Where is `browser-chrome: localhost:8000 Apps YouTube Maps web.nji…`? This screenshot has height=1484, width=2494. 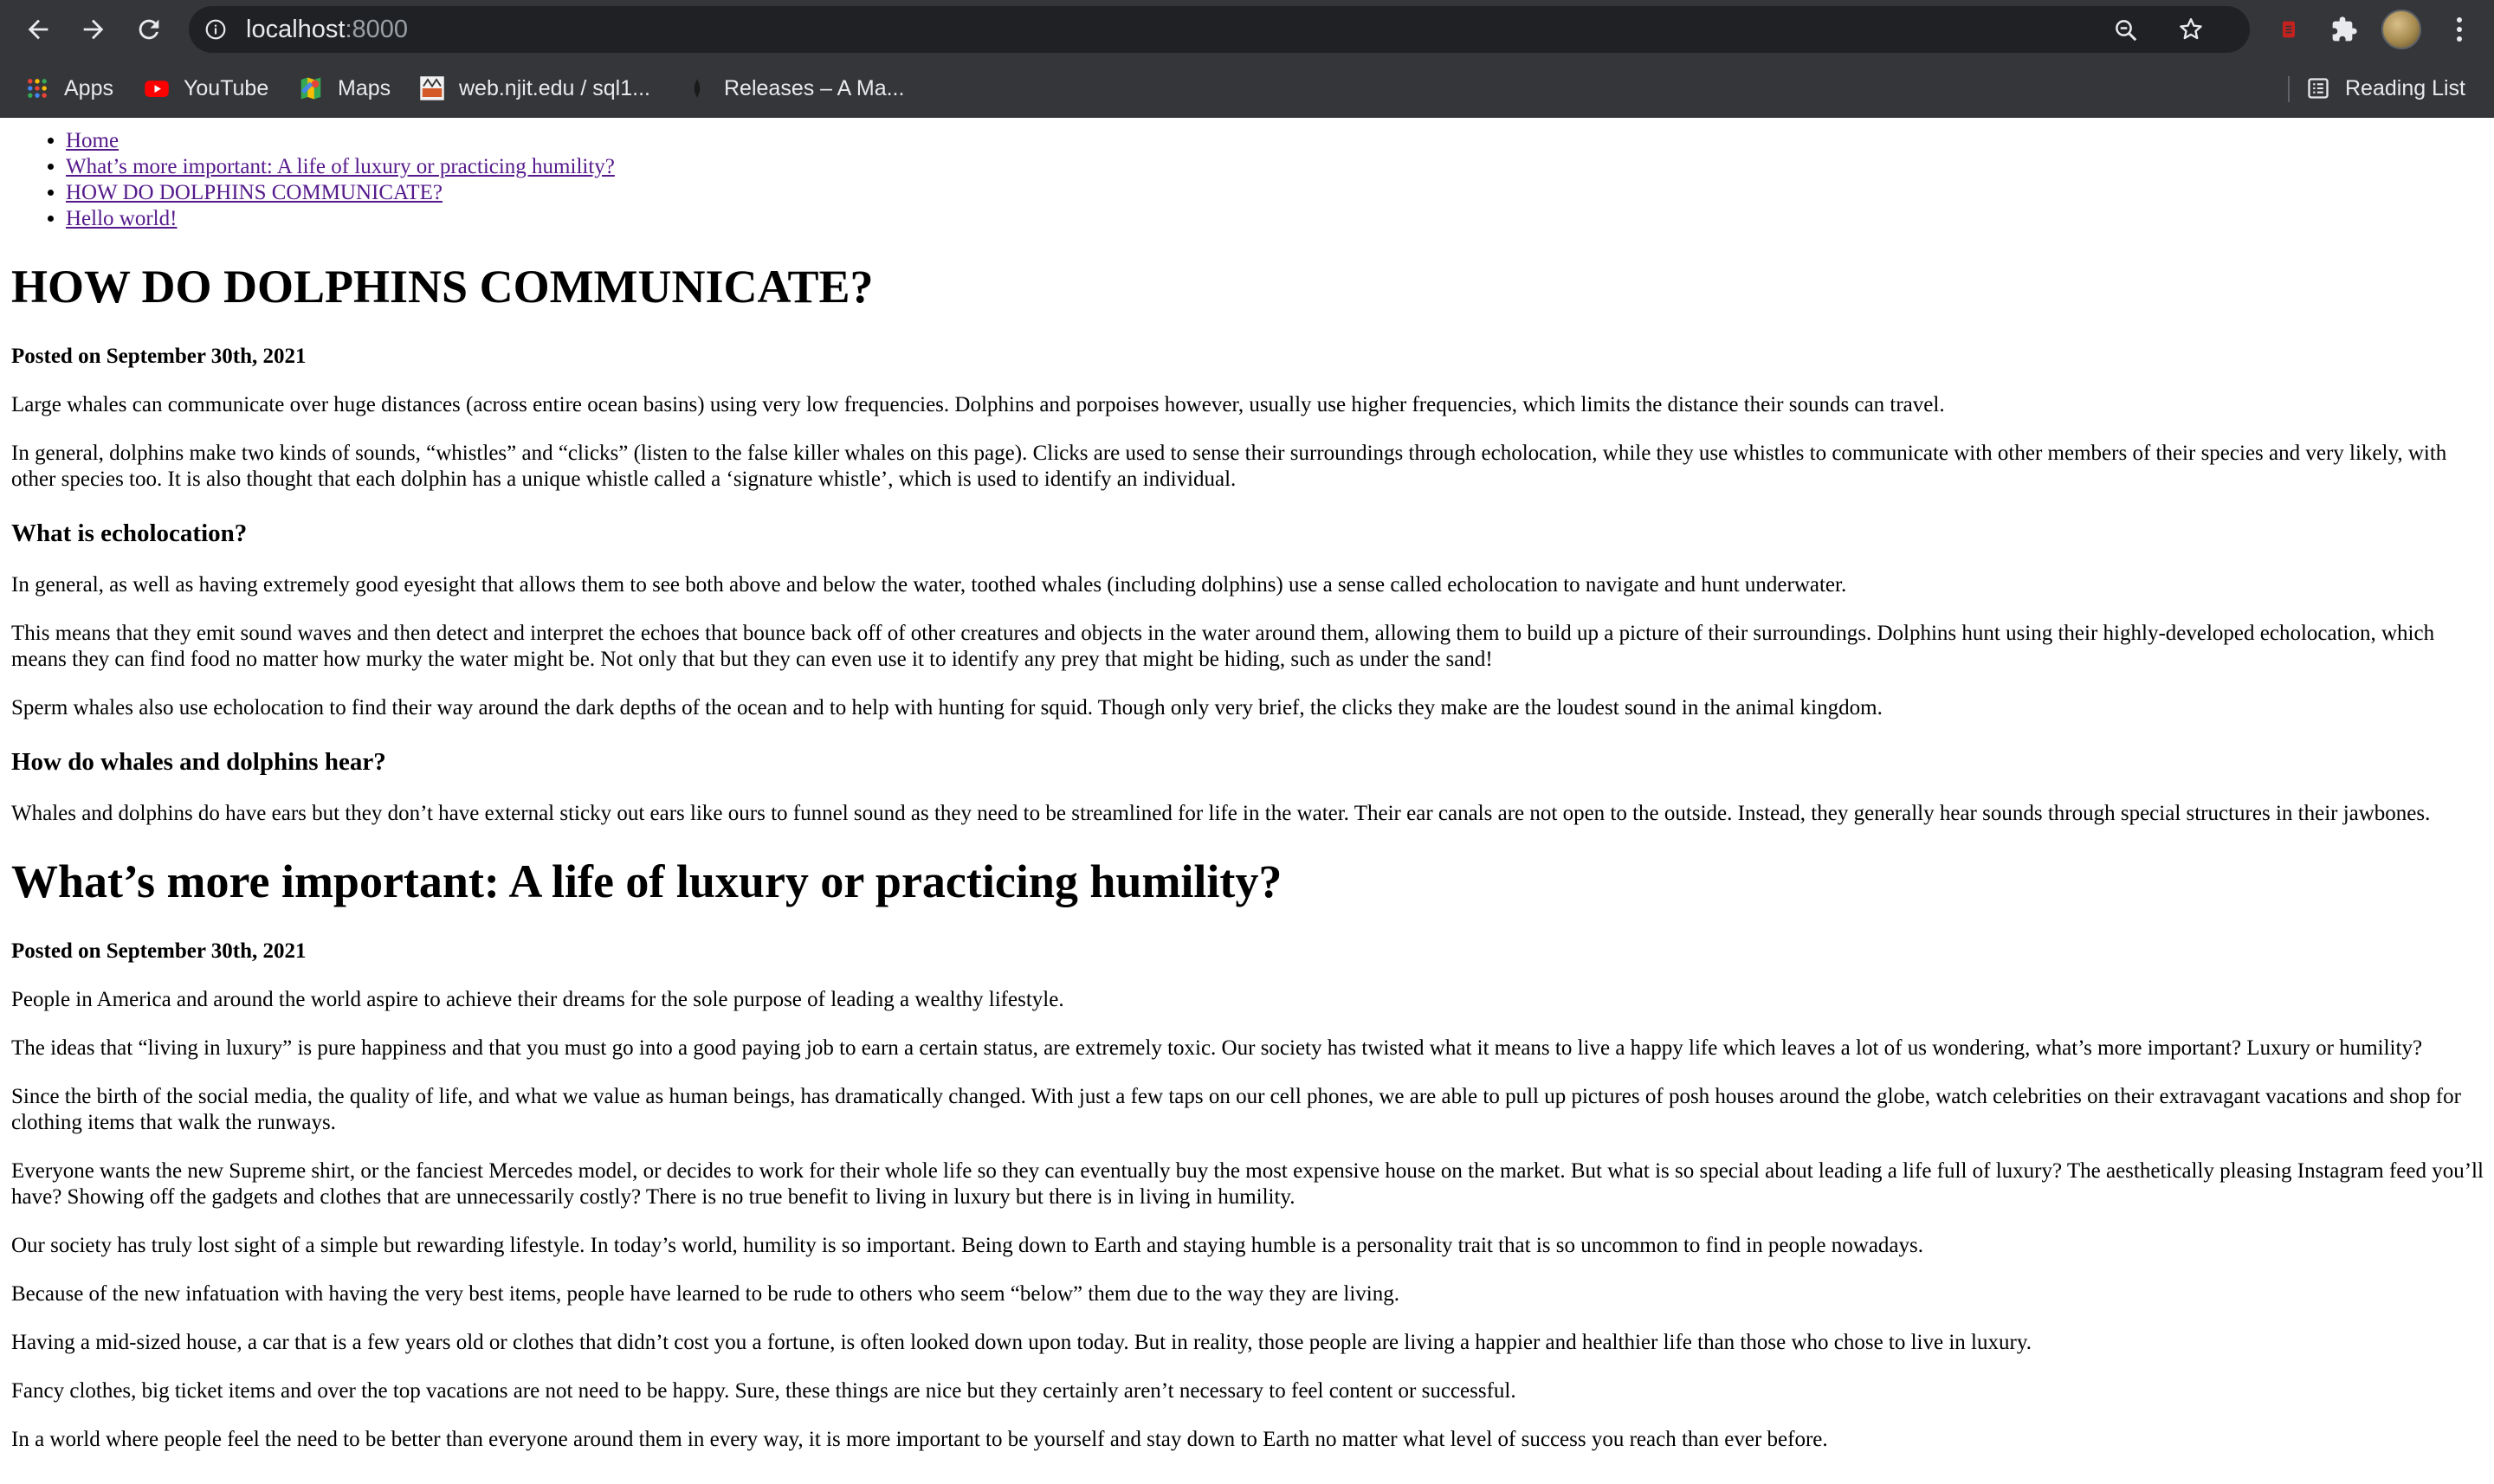
browser-chrome: localhost:8000 Apps YouTube Maps web.nji… is located at coordinates (1247, 59).